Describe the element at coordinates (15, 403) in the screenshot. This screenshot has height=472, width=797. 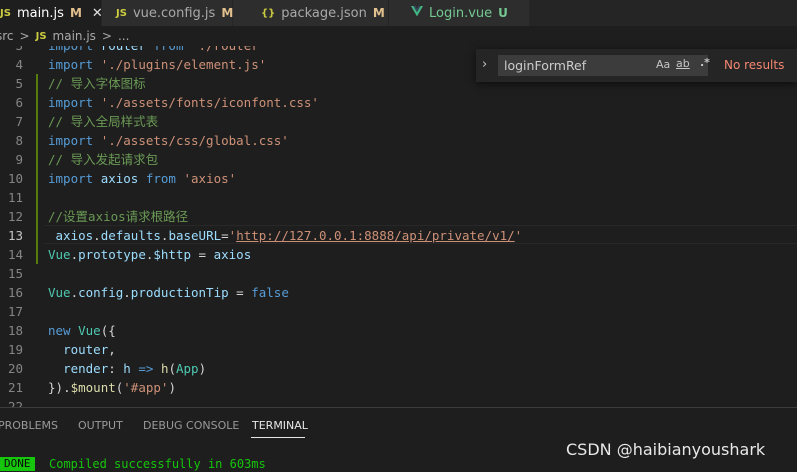
I see `line-number: 22` at that location.